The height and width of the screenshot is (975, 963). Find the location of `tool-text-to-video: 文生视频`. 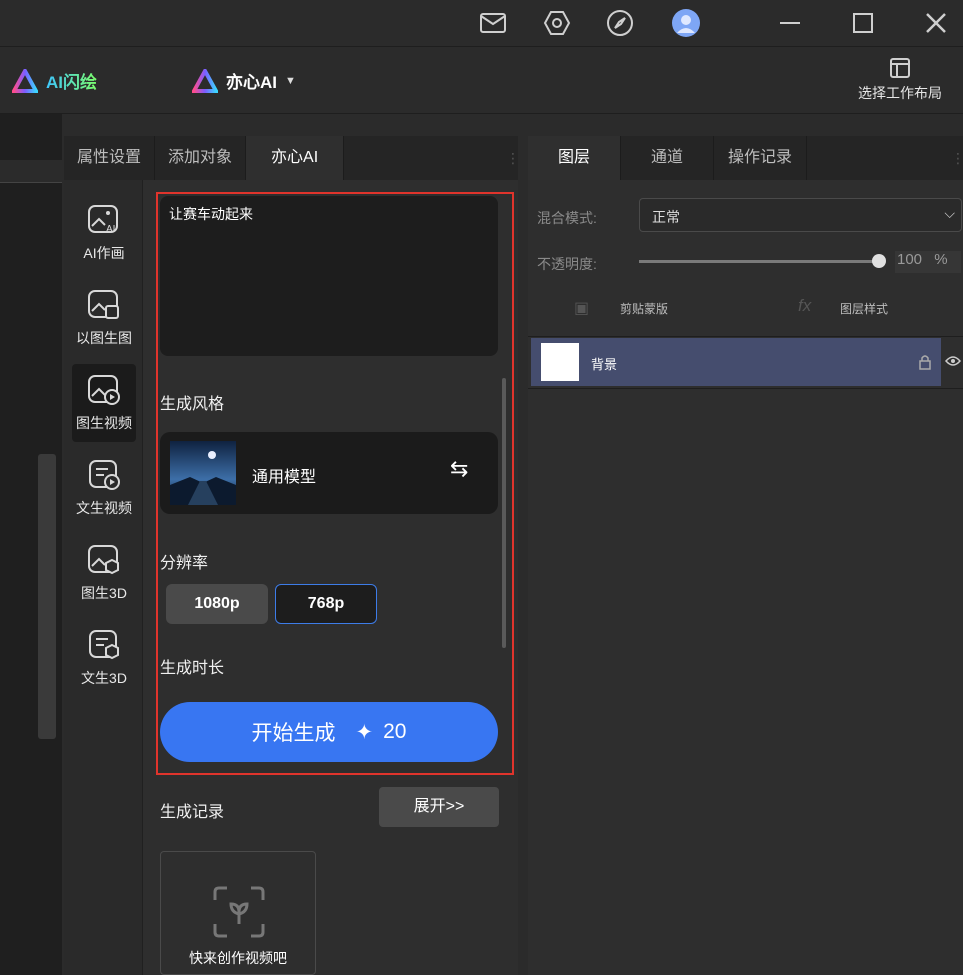

tool-text-to-video: 文生视频 is located at coordinates (104, 488).